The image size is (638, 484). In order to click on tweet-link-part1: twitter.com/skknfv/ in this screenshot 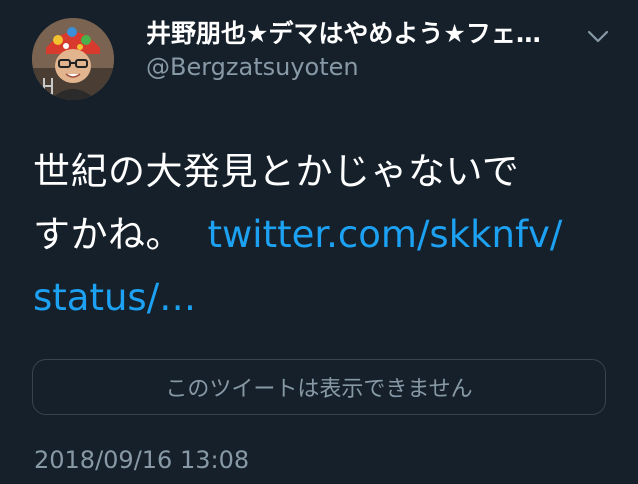, I will do `click(385, 234)`.